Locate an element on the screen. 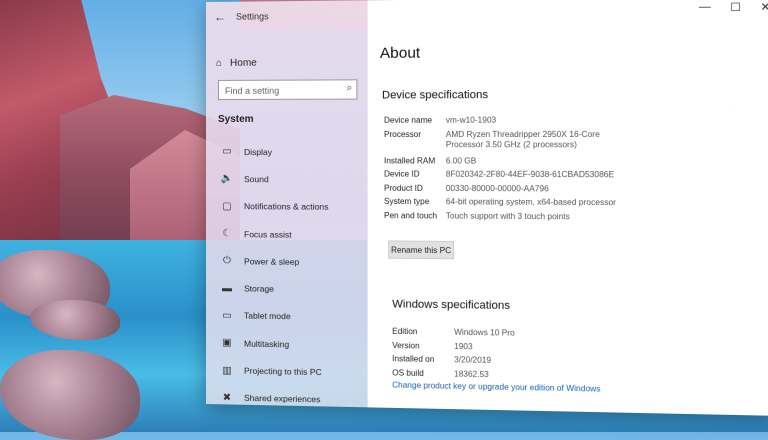  spec-key: Installed RAM is located at coordinates (409, 160).